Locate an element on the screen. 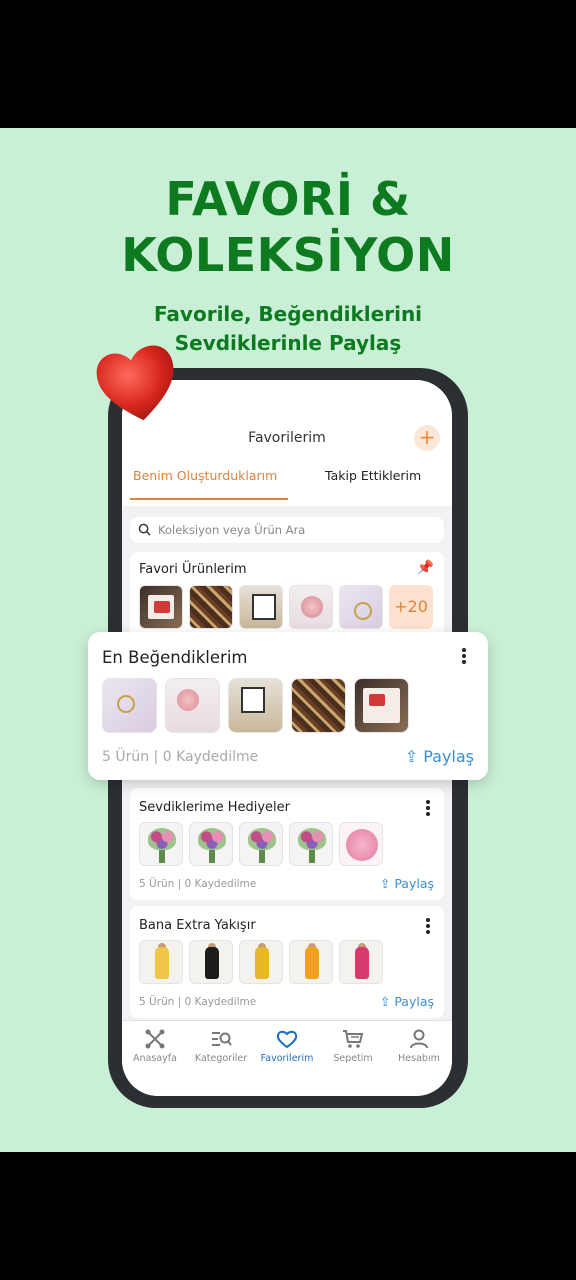 The image size is (576, 1280). pin-icon: 📌 is located at coordinates (425, 568).